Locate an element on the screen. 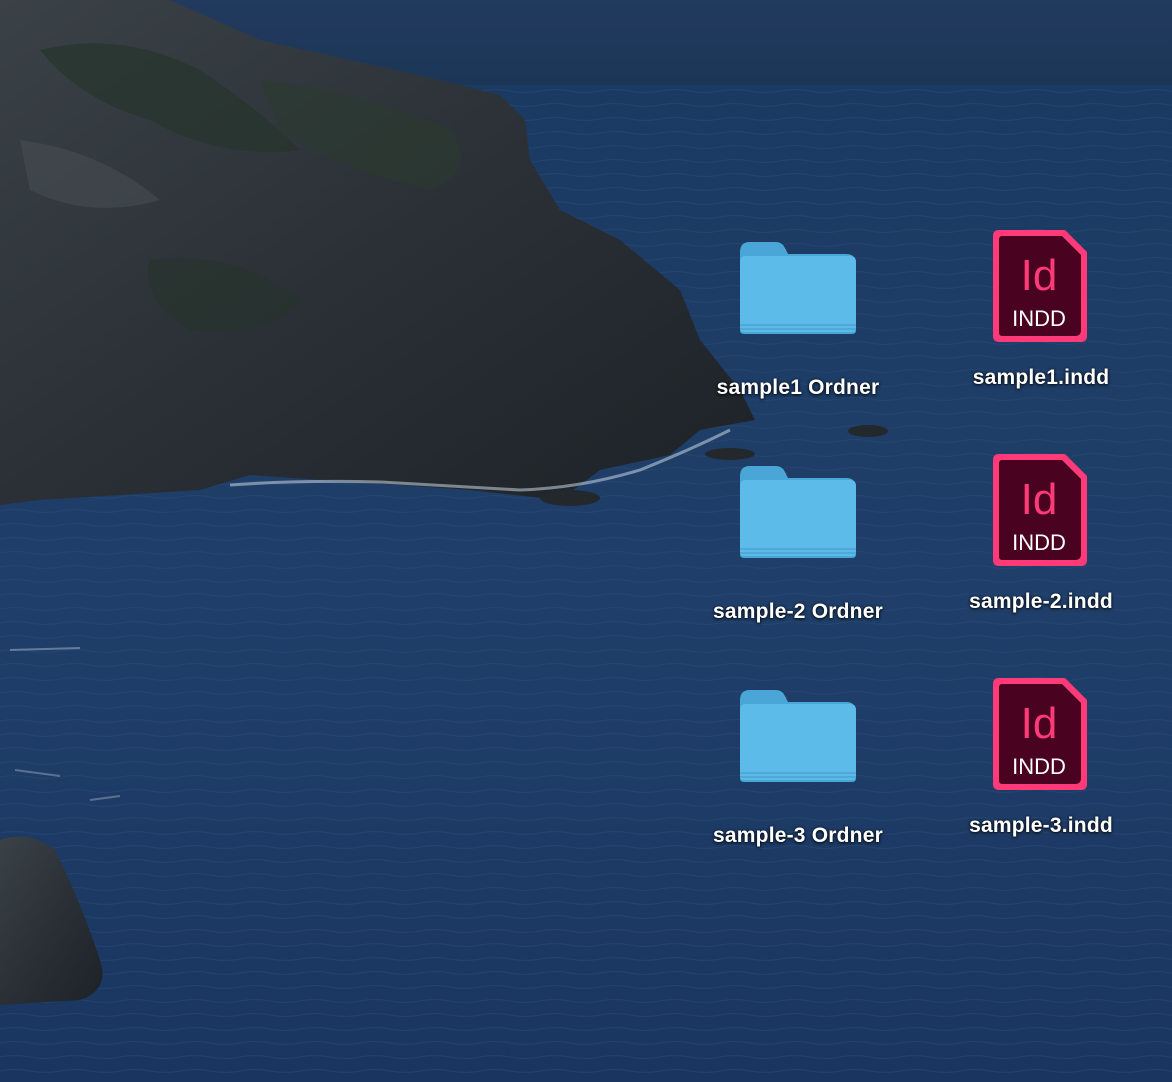  file-label: sample1.indd is located at coordinates (1041, 377).